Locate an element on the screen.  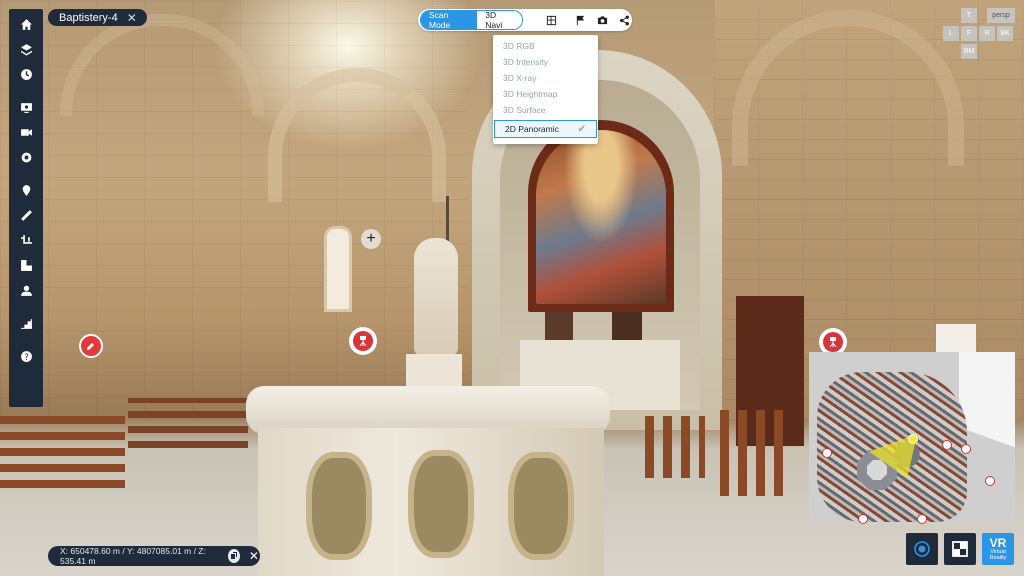
menu-item-3d-xray: 3D X-ray is located at coordinates (545, 78).